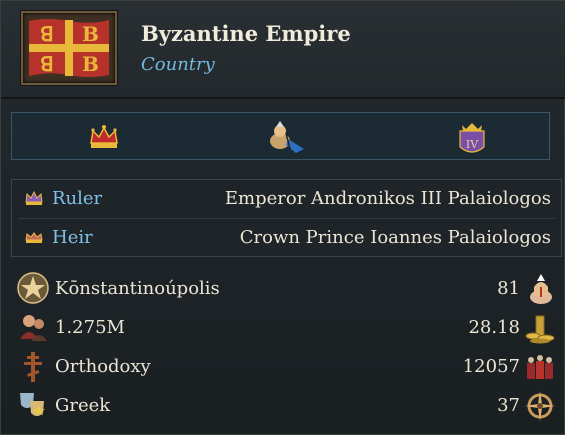  I want to click on clergy-icon, so click(541, 291).